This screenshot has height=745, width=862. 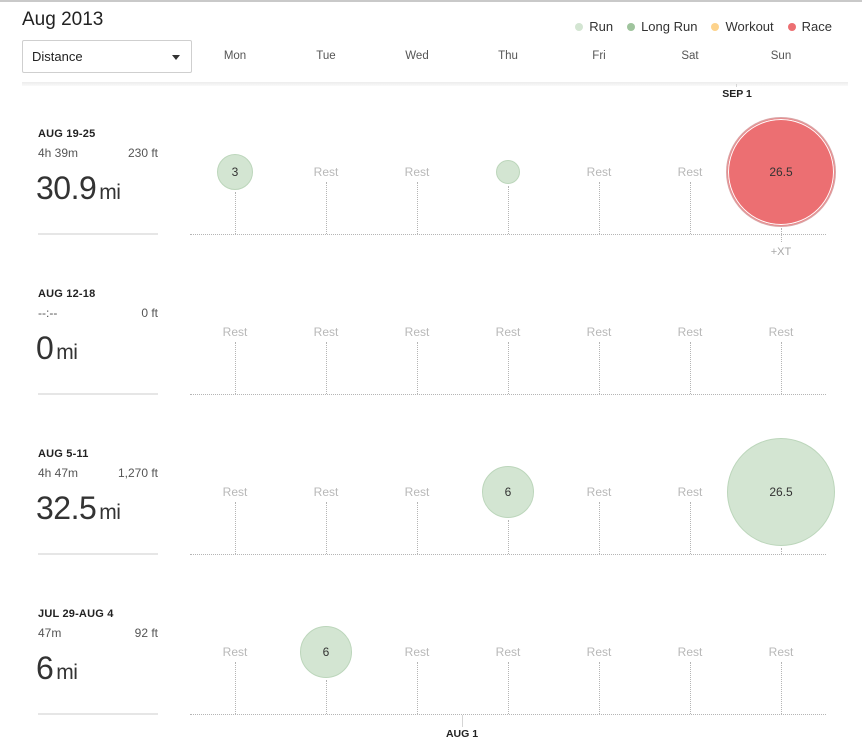 I want to click on run-bubble-thu, so click(x=508, y=172).